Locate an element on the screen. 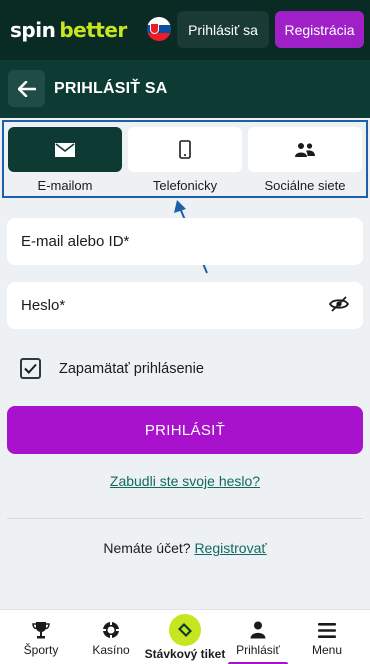 The height and width of the screenshot is (664, 370). user-icon is located at coordinates (258, 630).